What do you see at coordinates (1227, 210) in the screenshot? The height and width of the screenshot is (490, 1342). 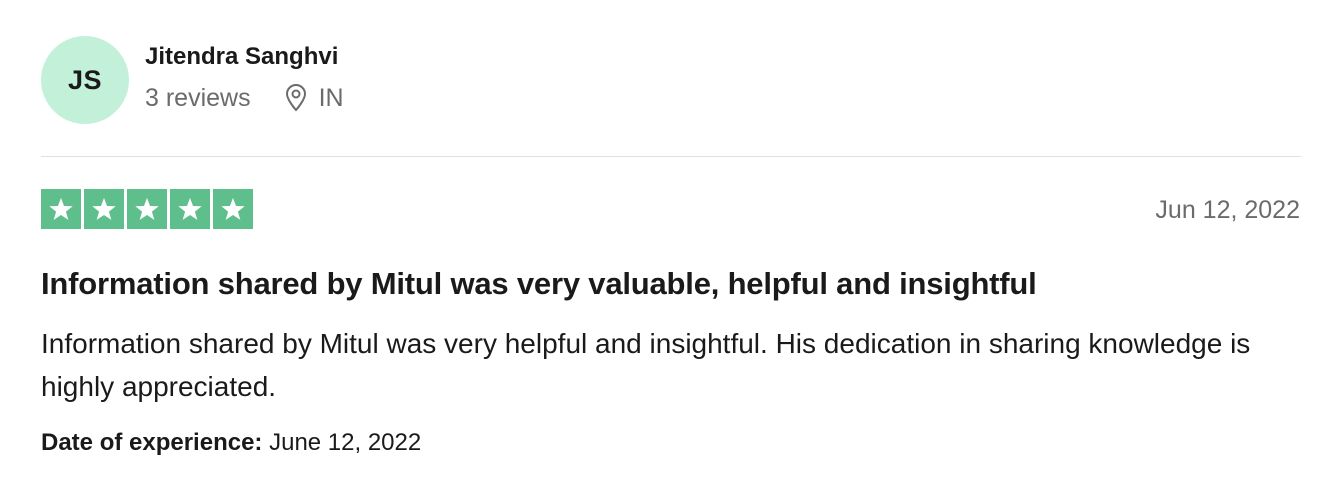 I see `review-date: Jun 12, 2022` at bounding box center [1227, 210].